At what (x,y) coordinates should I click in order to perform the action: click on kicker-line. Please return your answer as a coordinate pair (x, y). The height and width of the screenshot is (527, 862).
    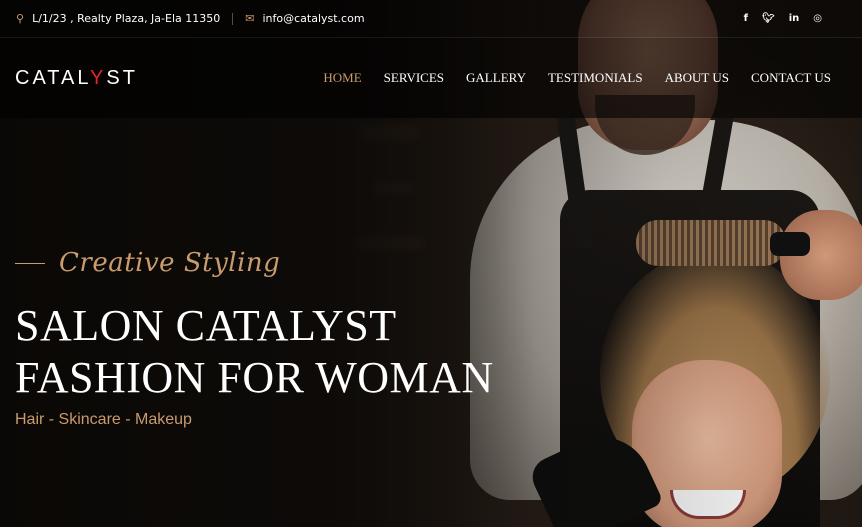
    Looking at the image, I should click on (30, 263).